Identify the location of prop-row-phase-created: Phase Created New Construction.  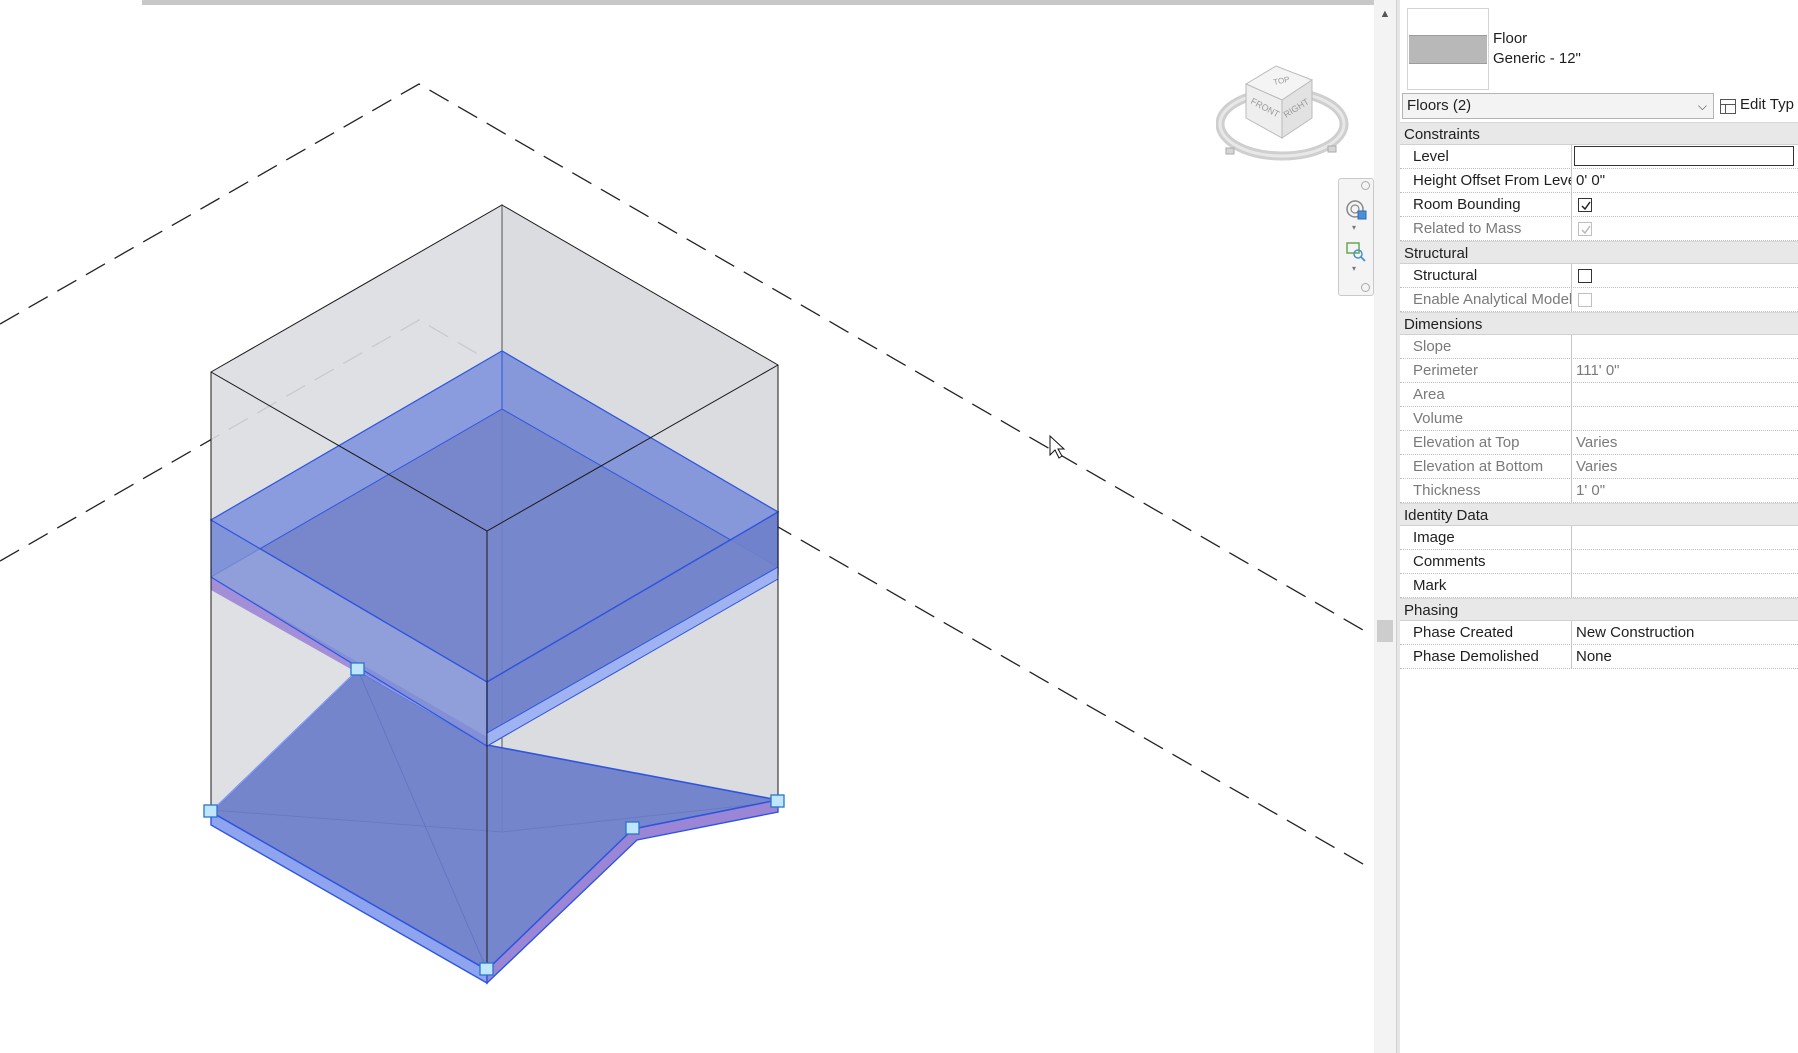
(1599, 633).